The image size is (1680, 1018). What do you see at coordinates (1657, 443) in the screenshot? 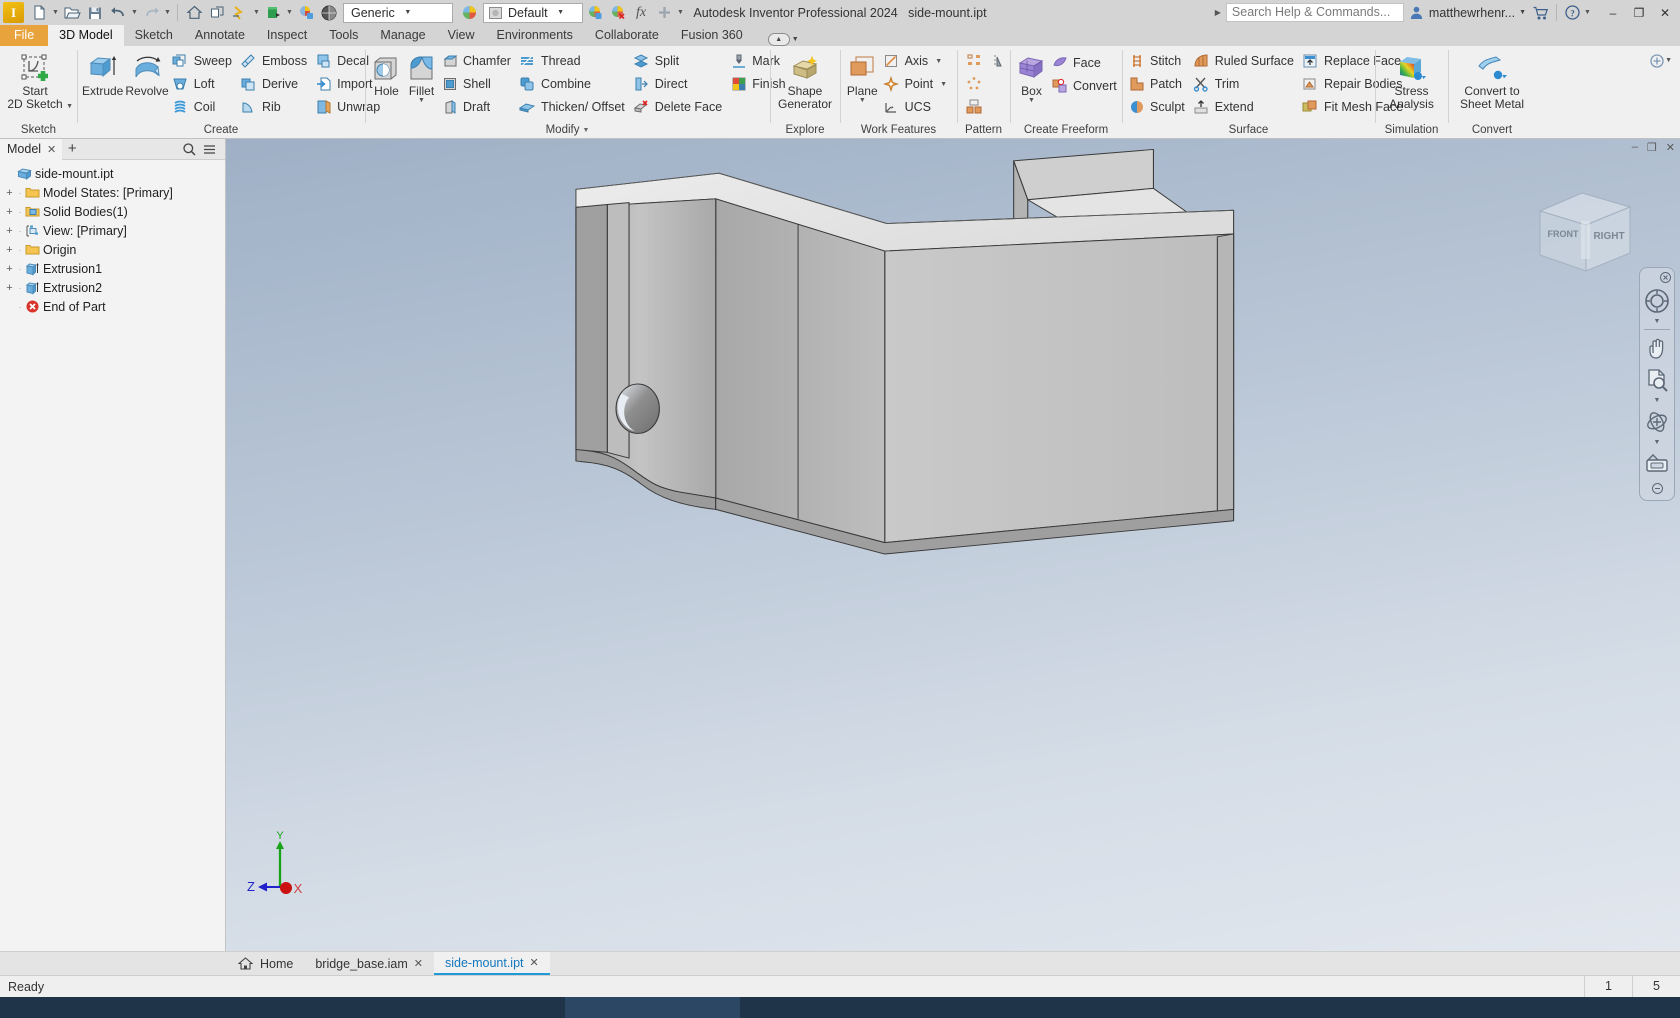
I see `orbit-caret-icon: ▼` at bounding box center [1657, 443].